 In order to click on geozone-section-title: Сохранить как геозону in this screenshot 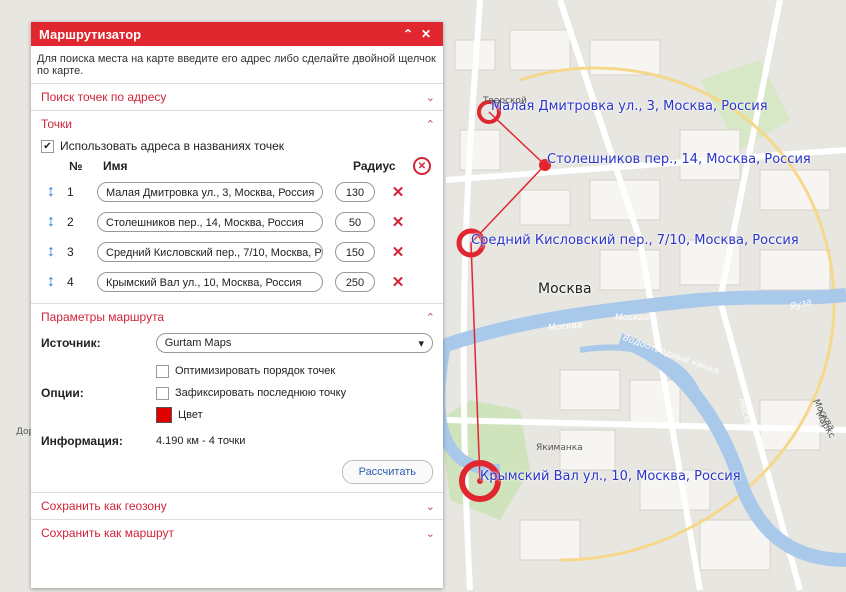, I will do `click(104, 506)`.